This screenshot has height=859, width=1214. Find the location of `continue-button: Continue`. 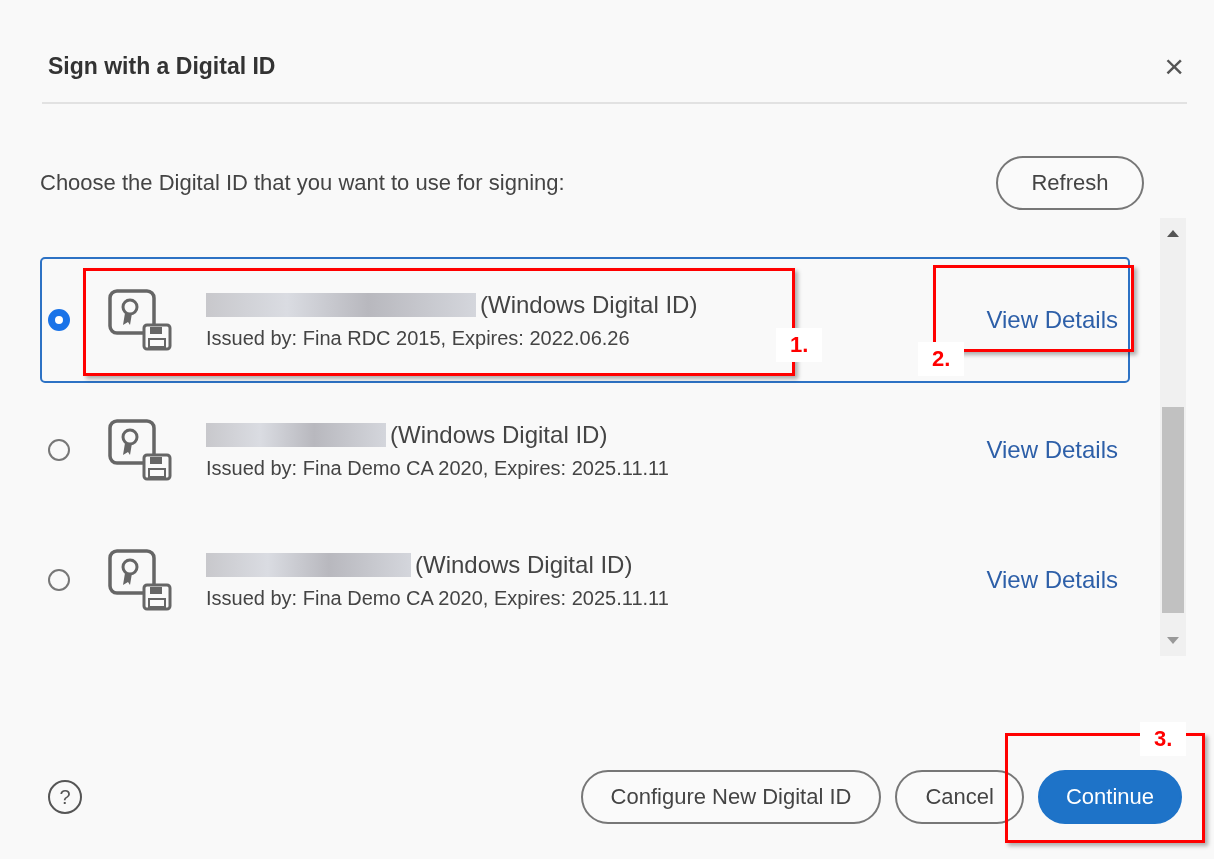

continue-button: Continue is located at coordinates (1109, 797).